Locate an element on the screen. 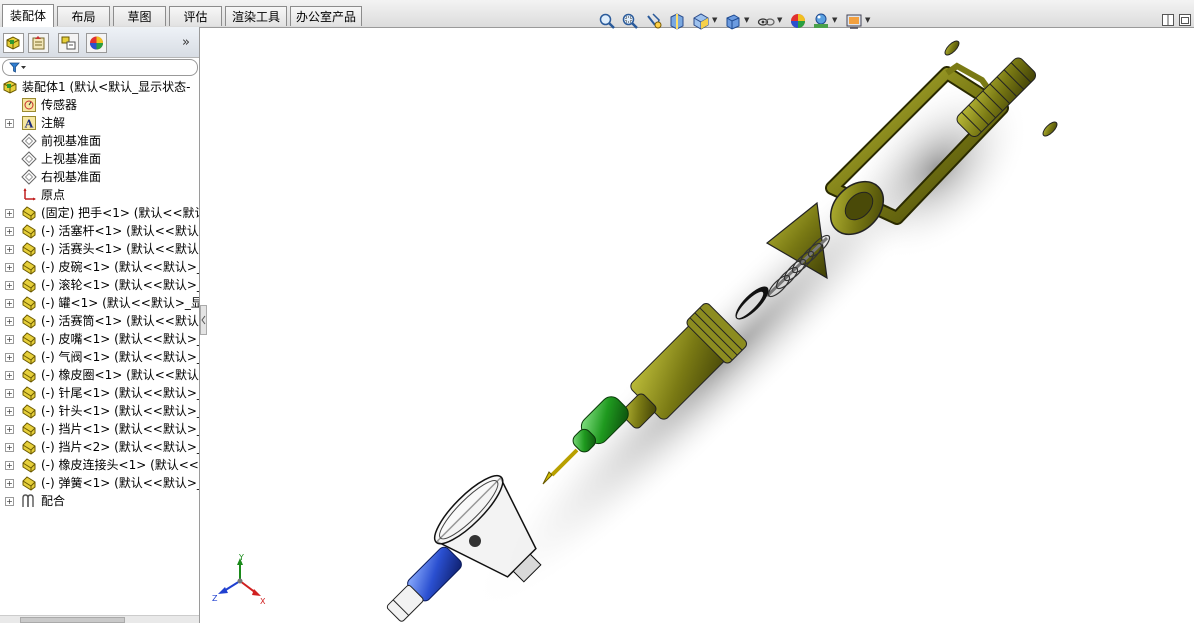 The height and width of the screenshot is (623, 1194). tree-part-row: + (-) 滚轮<1> (默认<<默认>_显 is located at coordinates (99, 285).